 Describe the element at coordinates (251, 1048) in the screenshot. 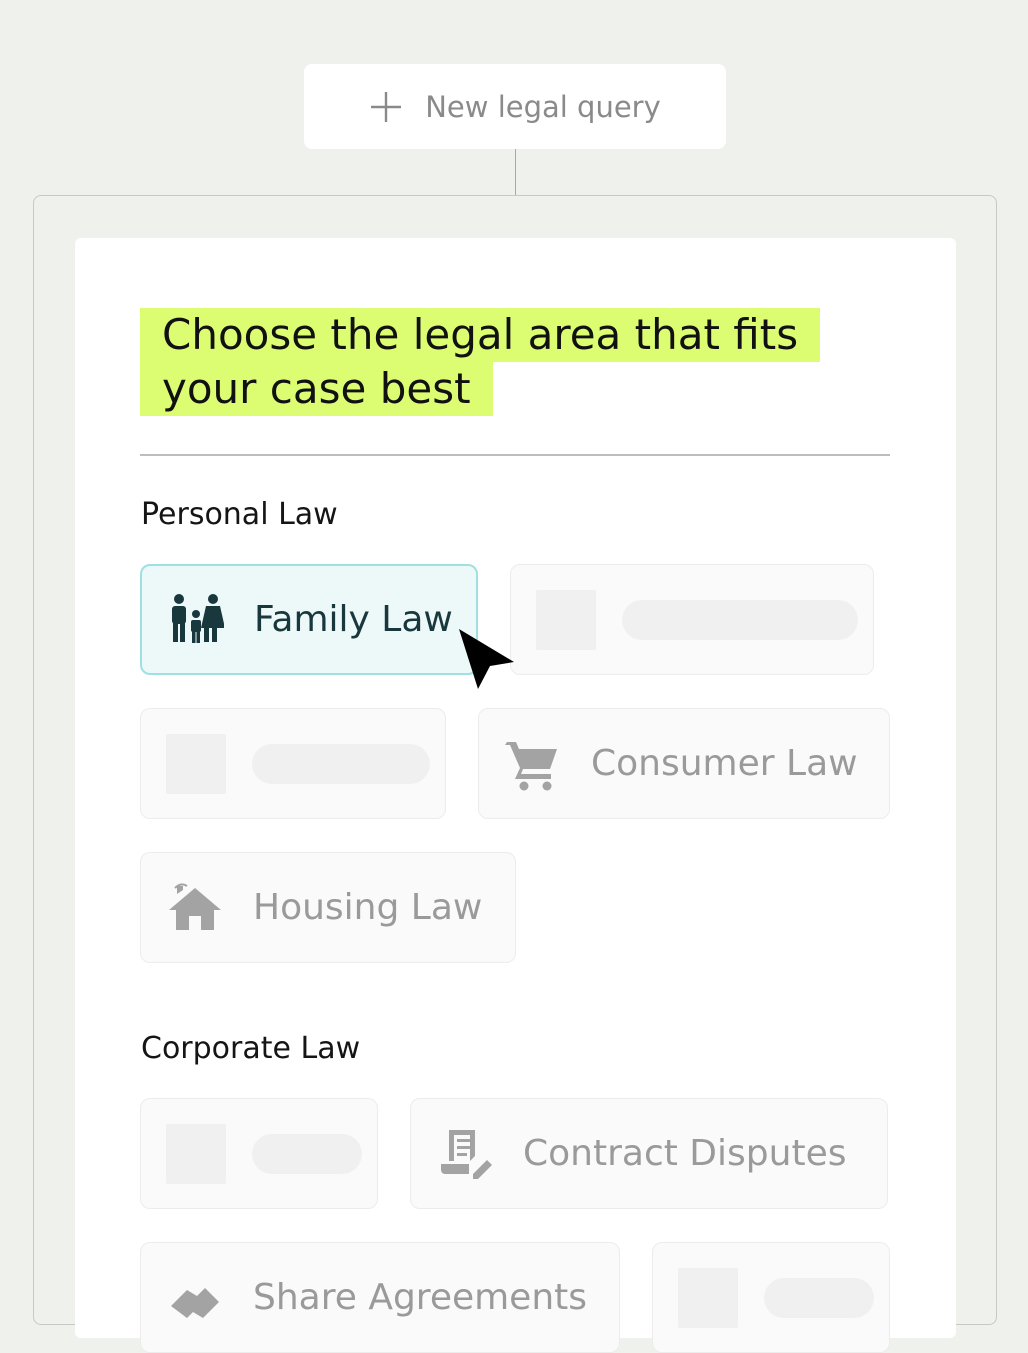

I see `section-title-corporate-law: Corporate Law` at that location.